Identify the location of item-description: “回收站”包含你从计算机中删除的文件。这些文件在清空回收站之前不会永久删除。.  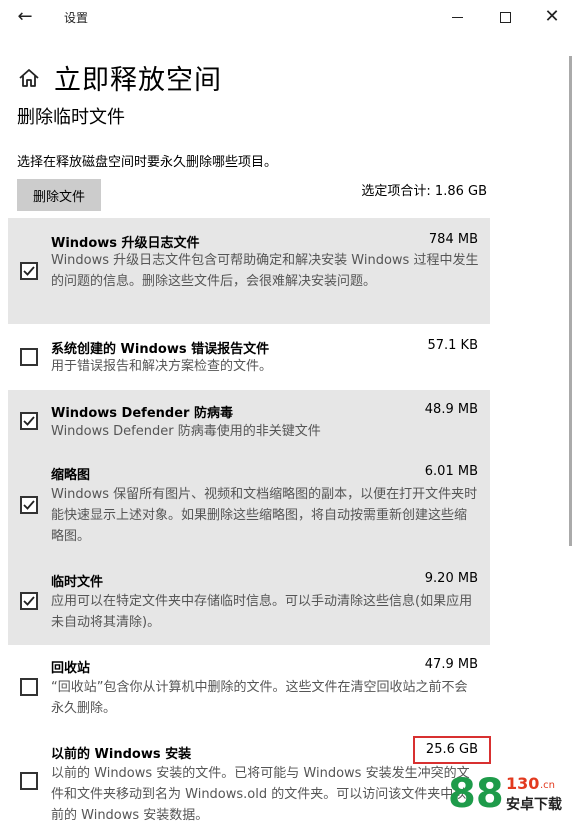
(259, 698).